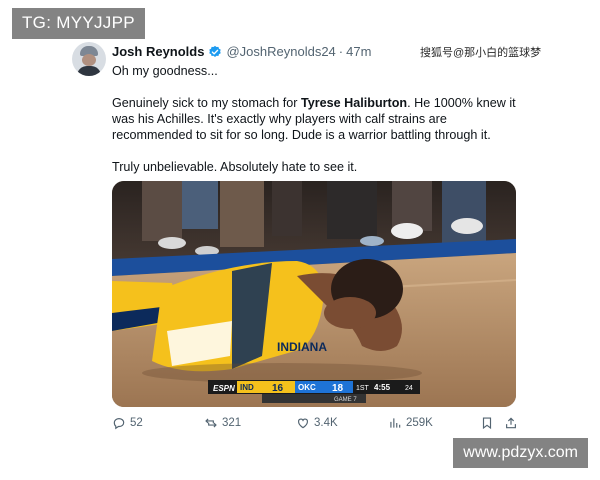  I want to click on bookmark-button, so click(489, 423).